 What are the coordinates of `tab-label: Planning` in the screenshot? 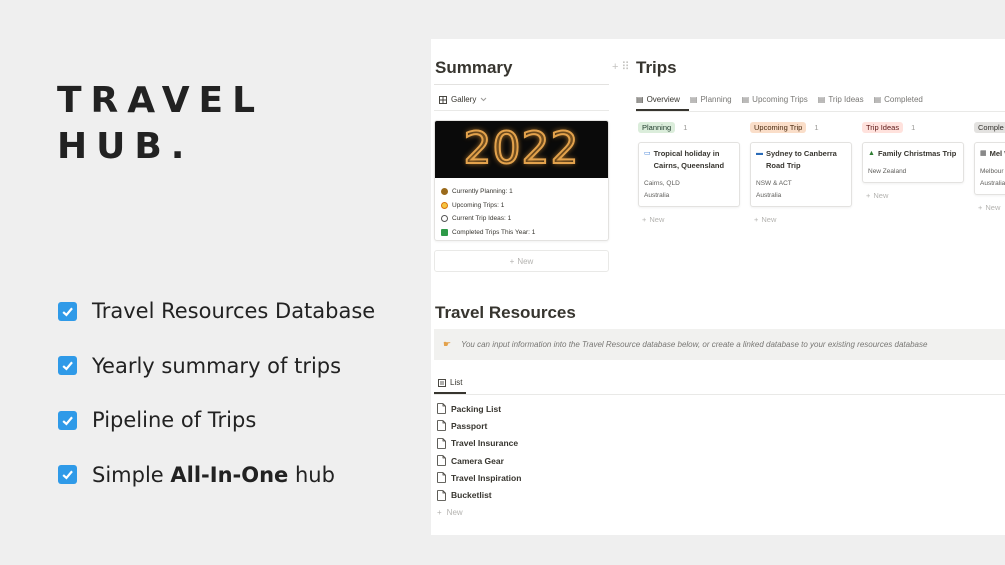 It's located at (716, 99).